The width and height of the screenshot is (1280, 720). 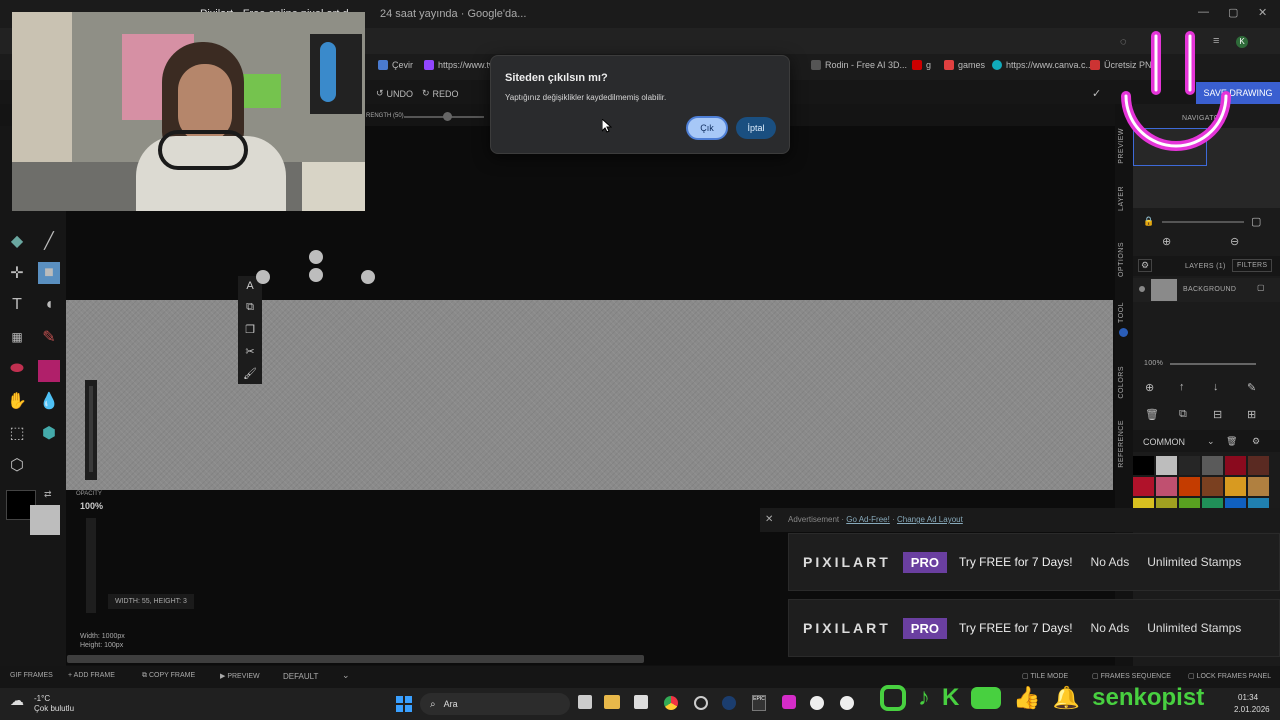 I want to click on tile-mode-toggle: ▢ TILE MODE, so click(x=1045, y=676).